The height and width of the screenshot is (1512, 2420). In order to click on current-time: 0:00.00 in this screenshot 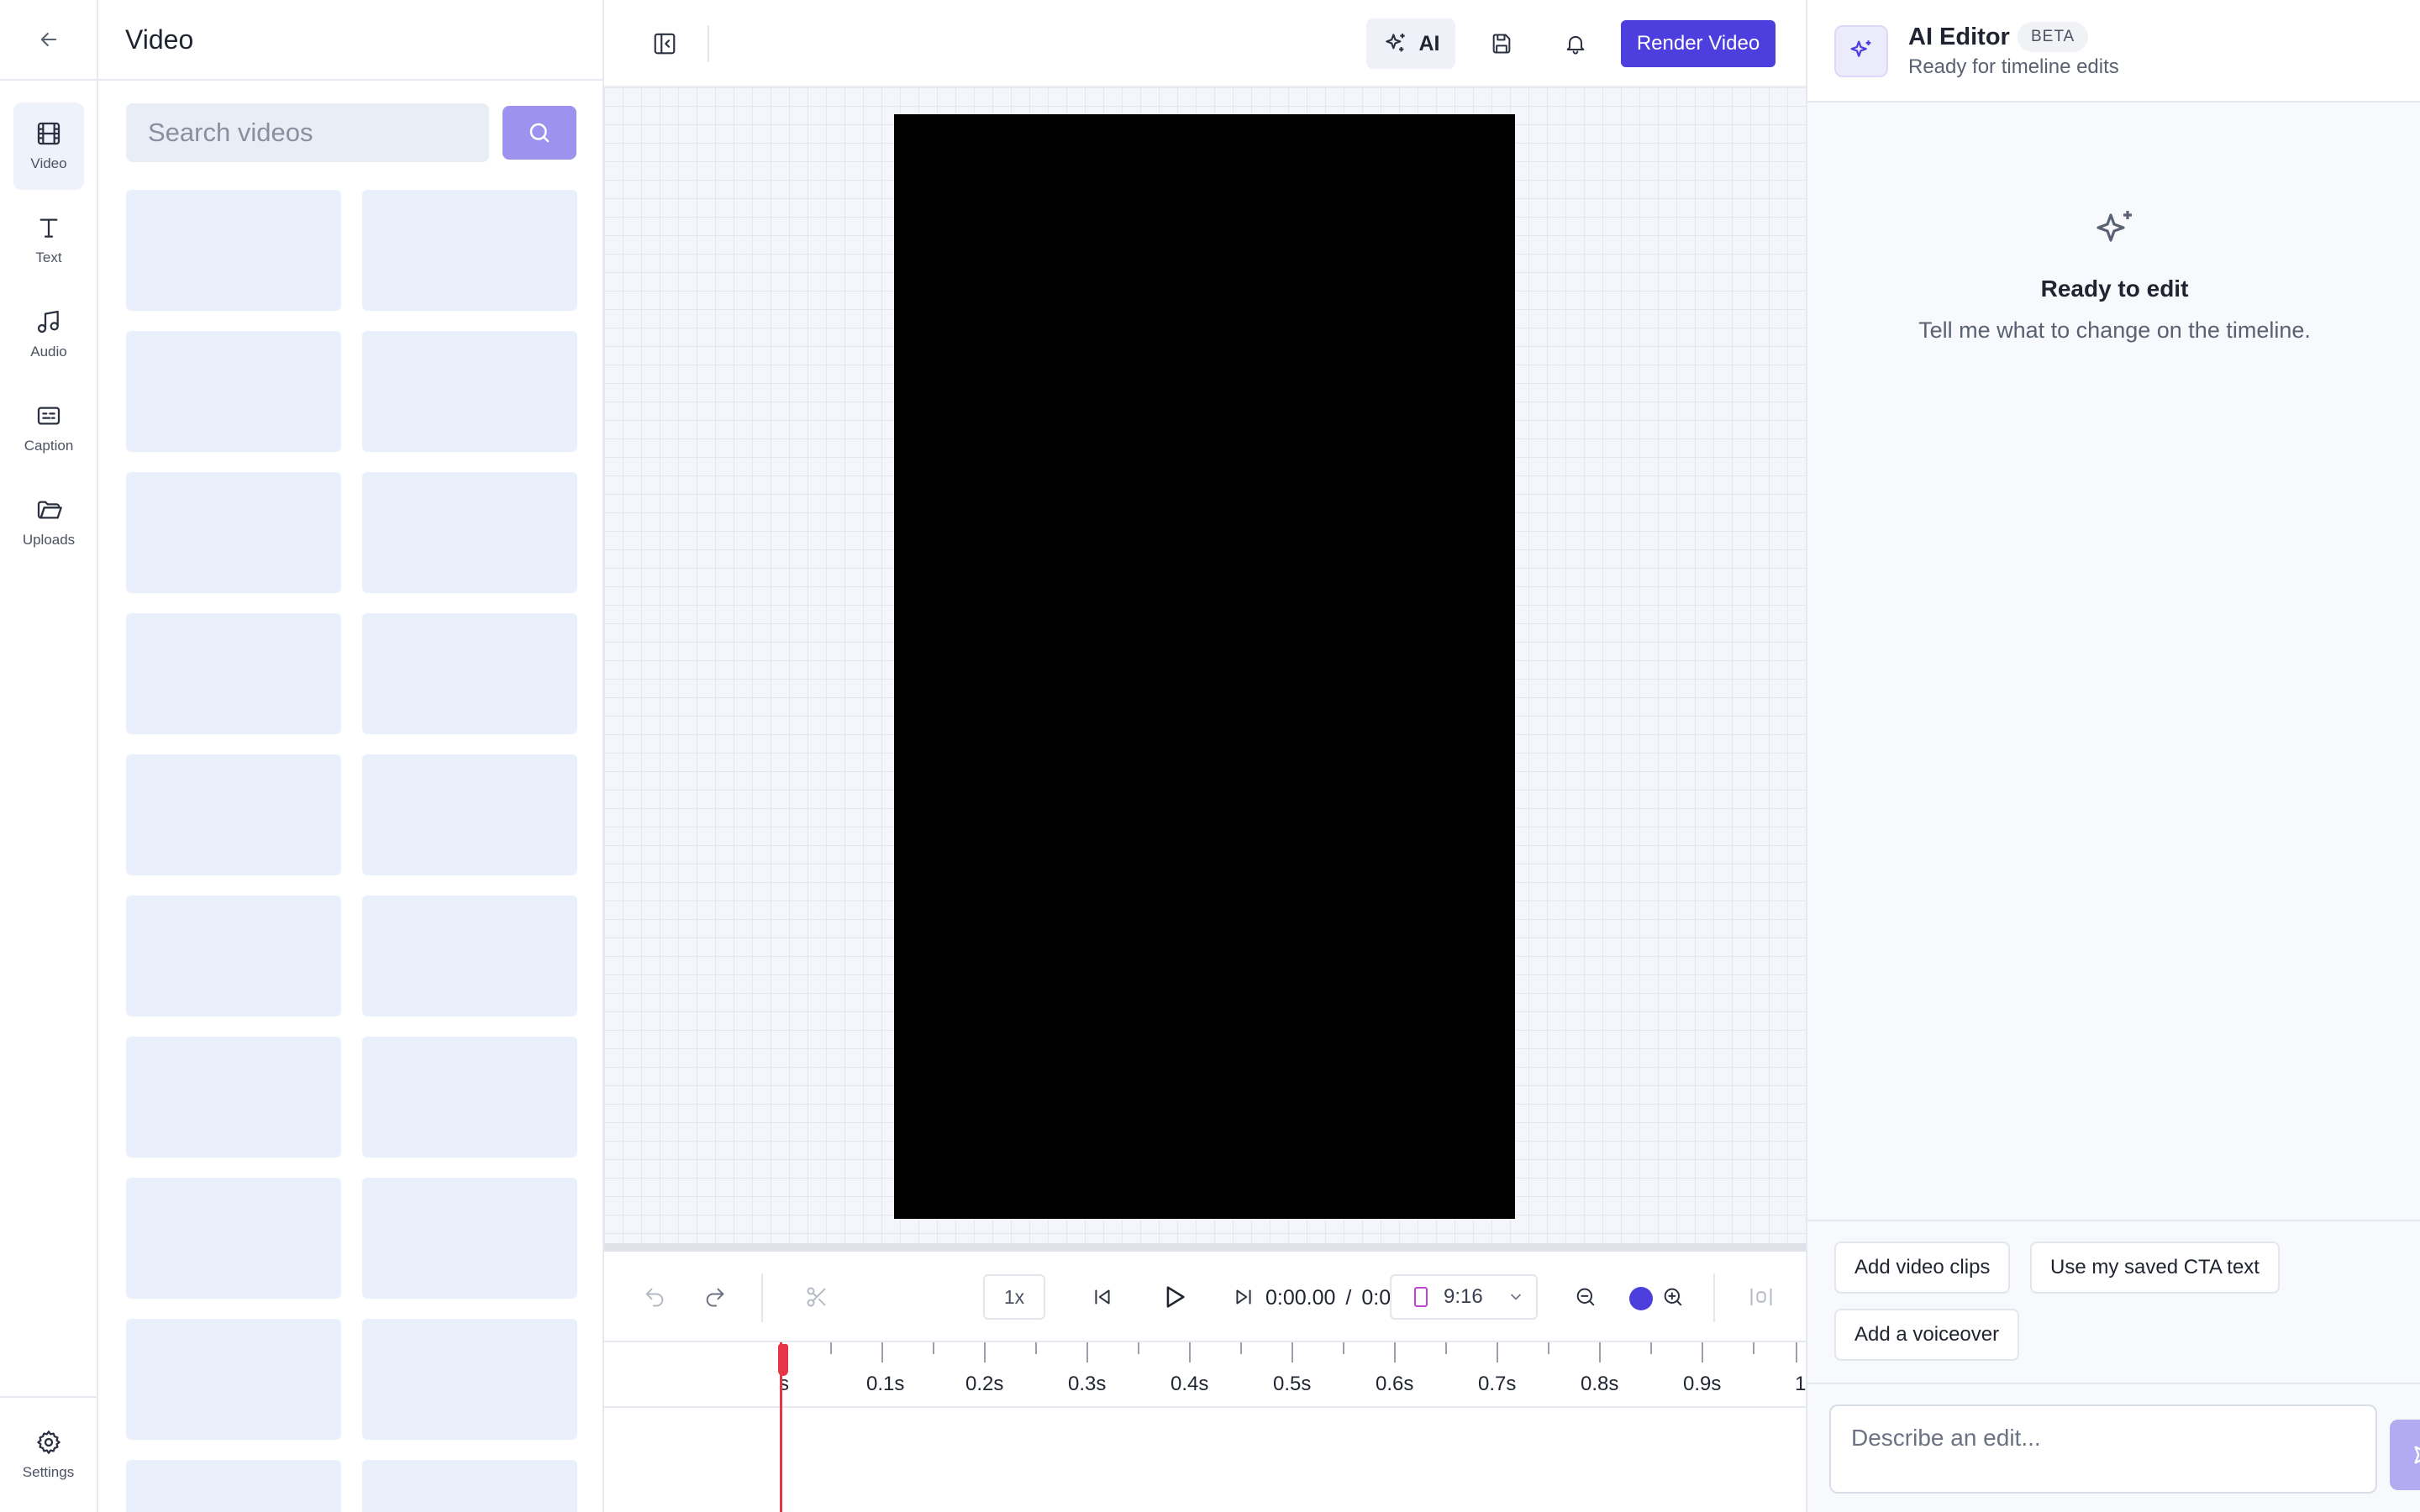, I will do `click(1300, 1297)`.